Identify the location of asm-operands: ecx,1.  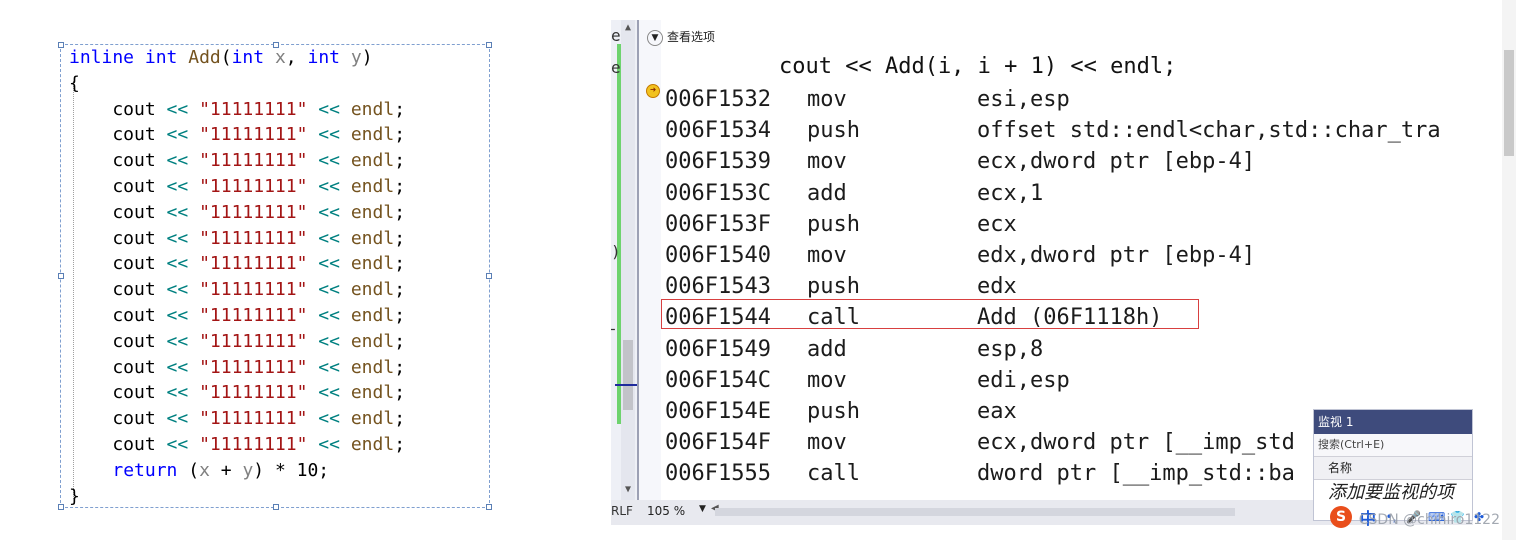
(1010, 193).